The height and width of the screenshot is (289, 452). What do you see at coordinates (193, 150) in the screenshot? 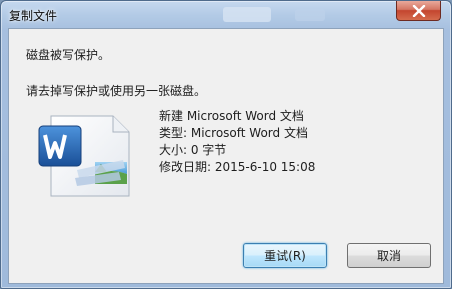
I see `file-size: 大小: 0 字节` at bounding box center [193, 150].